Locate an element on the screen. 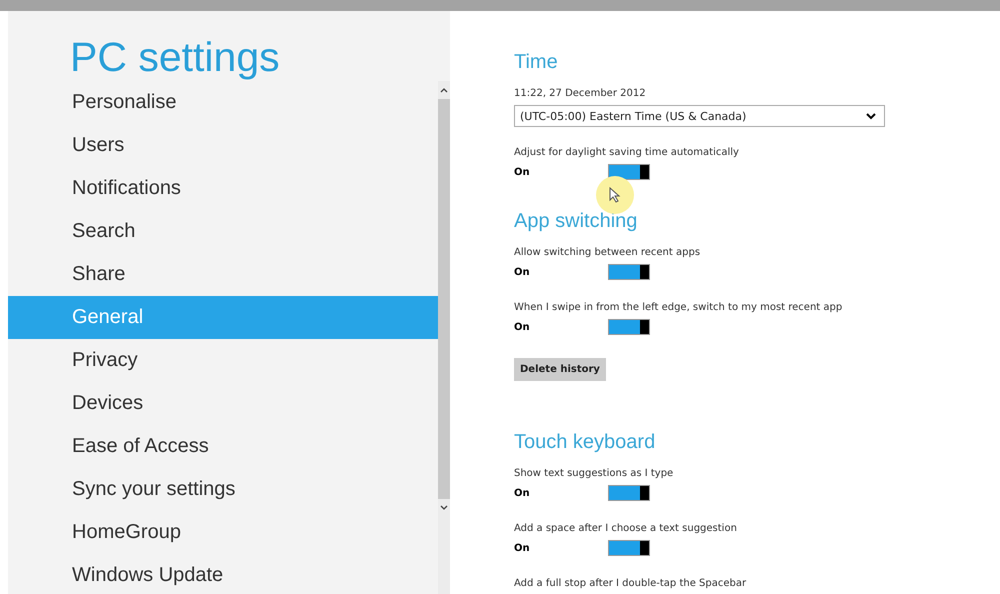 This screenshot has width=1000, height=594. sidebar-item: Share is located at coordinates (223, 274).